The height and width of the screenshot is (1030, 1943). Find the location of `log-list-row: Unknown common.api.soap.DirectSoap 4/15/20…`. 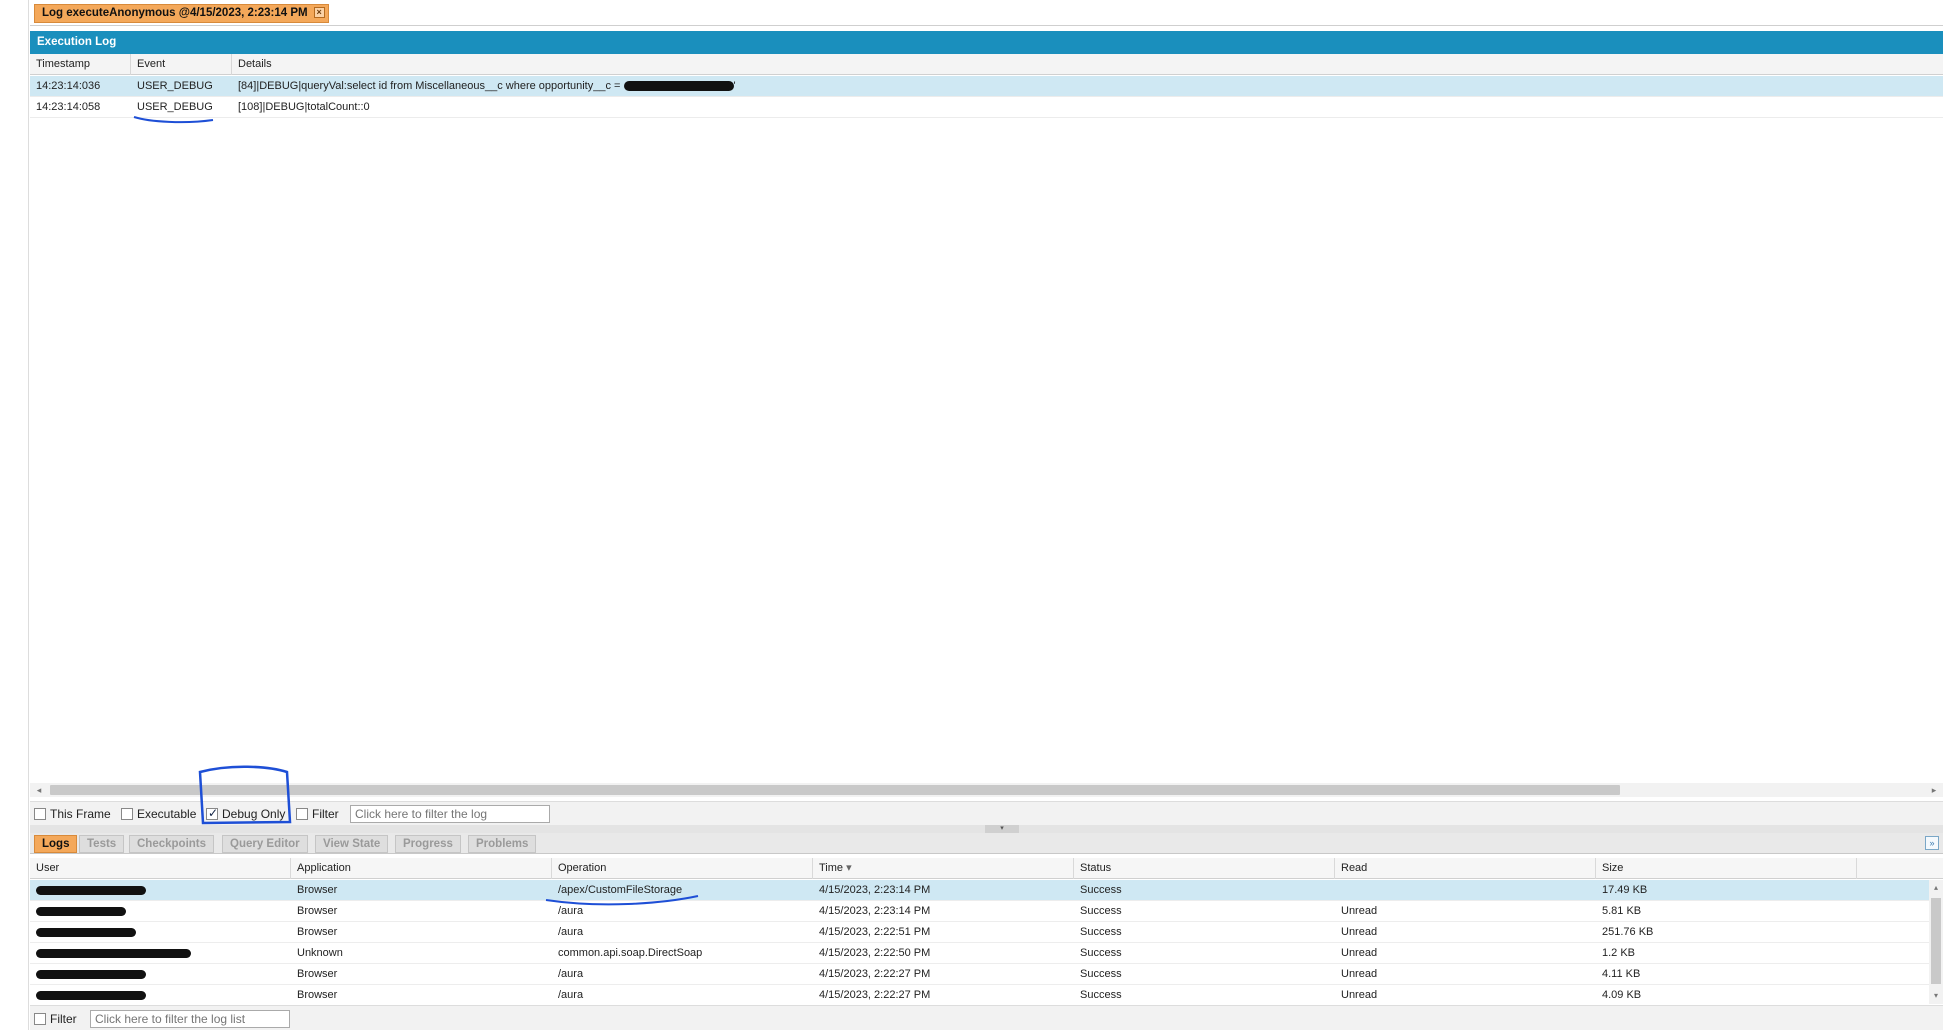

log-list-row: Unknown common.api.soap.DirectSoap 4/15/20… is located at coordinates (986, 953).